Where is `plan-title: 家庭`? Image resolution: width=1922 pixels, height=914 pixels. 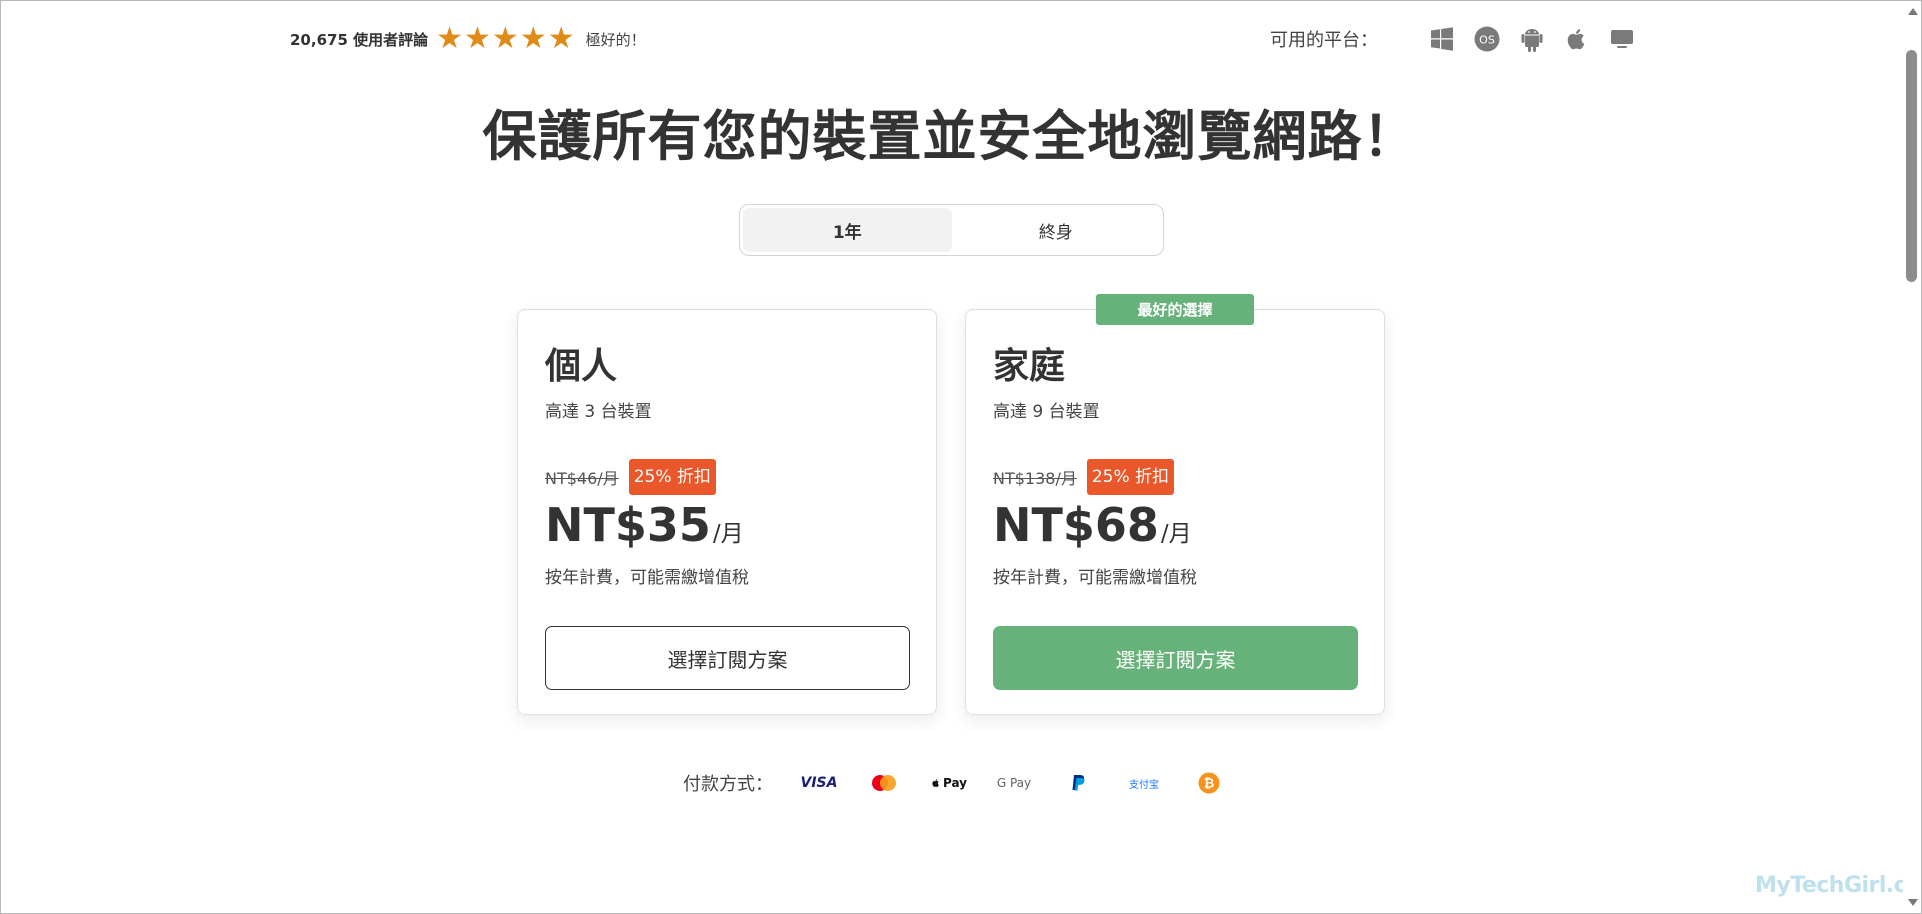
plan-title: 家庭 is located at coordinates (1029, 366).